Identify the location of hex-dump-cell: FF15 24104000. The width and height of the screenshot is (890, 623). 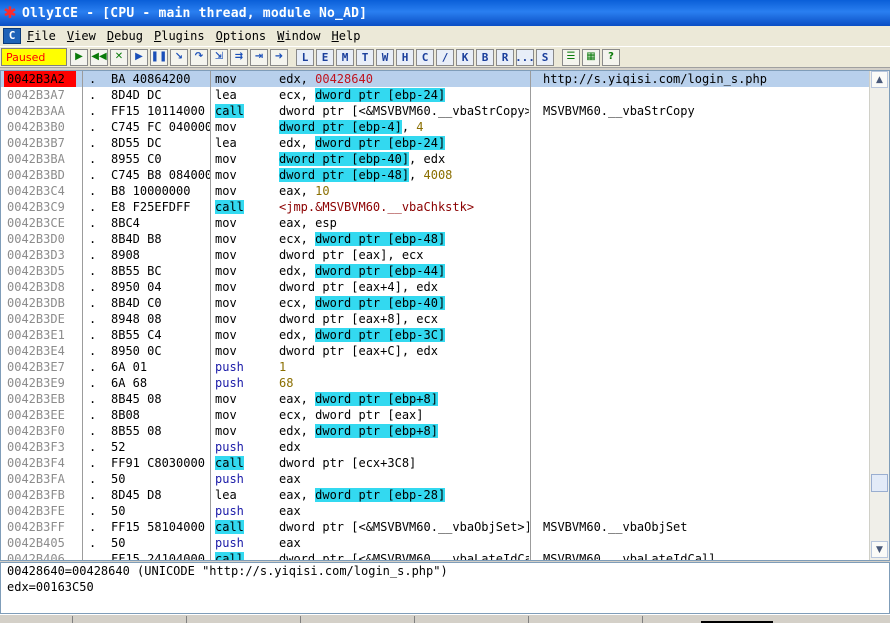
(161, 555).